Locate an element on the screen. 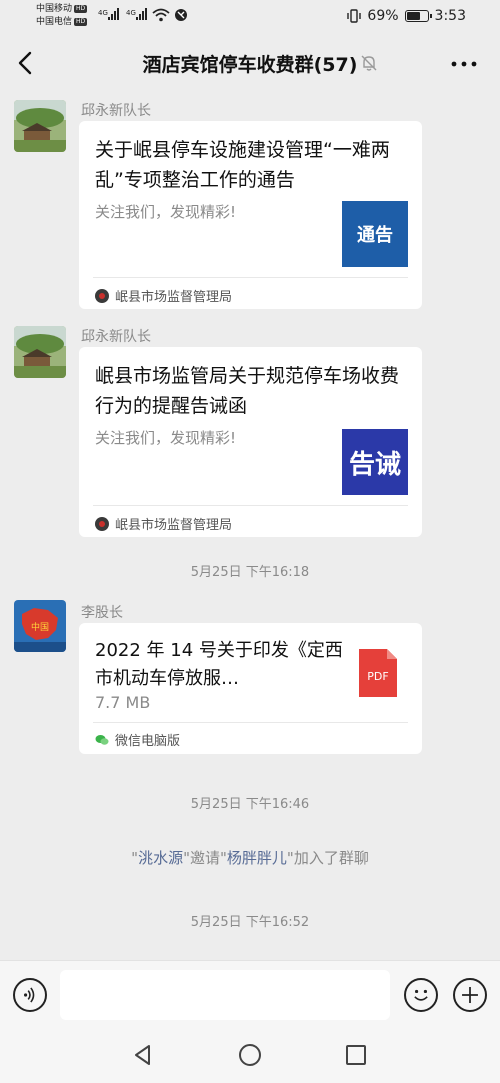 Image resolution: width=500 pixels, height=1083 pixels. system-notice: "洮水源"邀请"杨胖胖儿"加入了群聊 is located at coordinates (250, 857).